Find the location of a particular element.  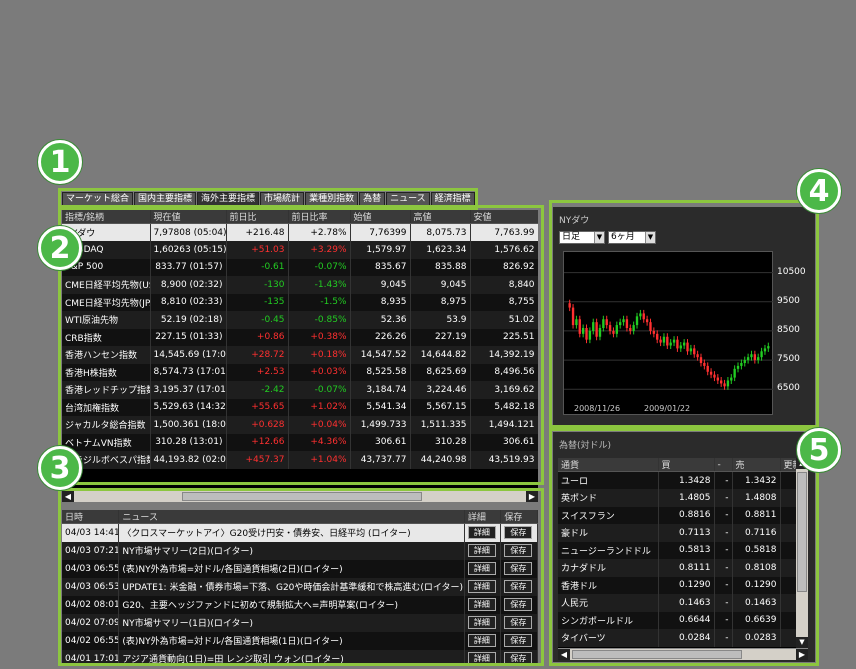

callout-2: 2 is located at coordinates (60, 248).